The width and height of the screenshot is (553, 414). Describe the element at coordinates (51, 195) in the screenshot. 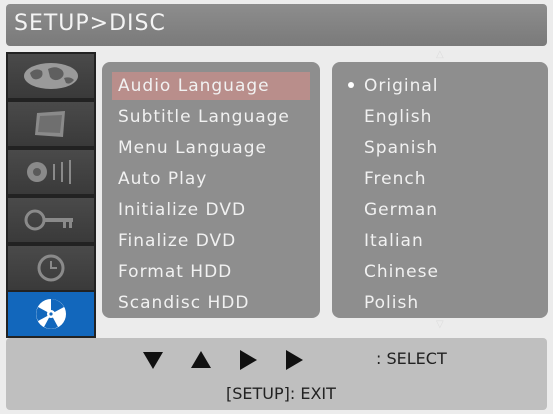

I see `sidebar` at that location.